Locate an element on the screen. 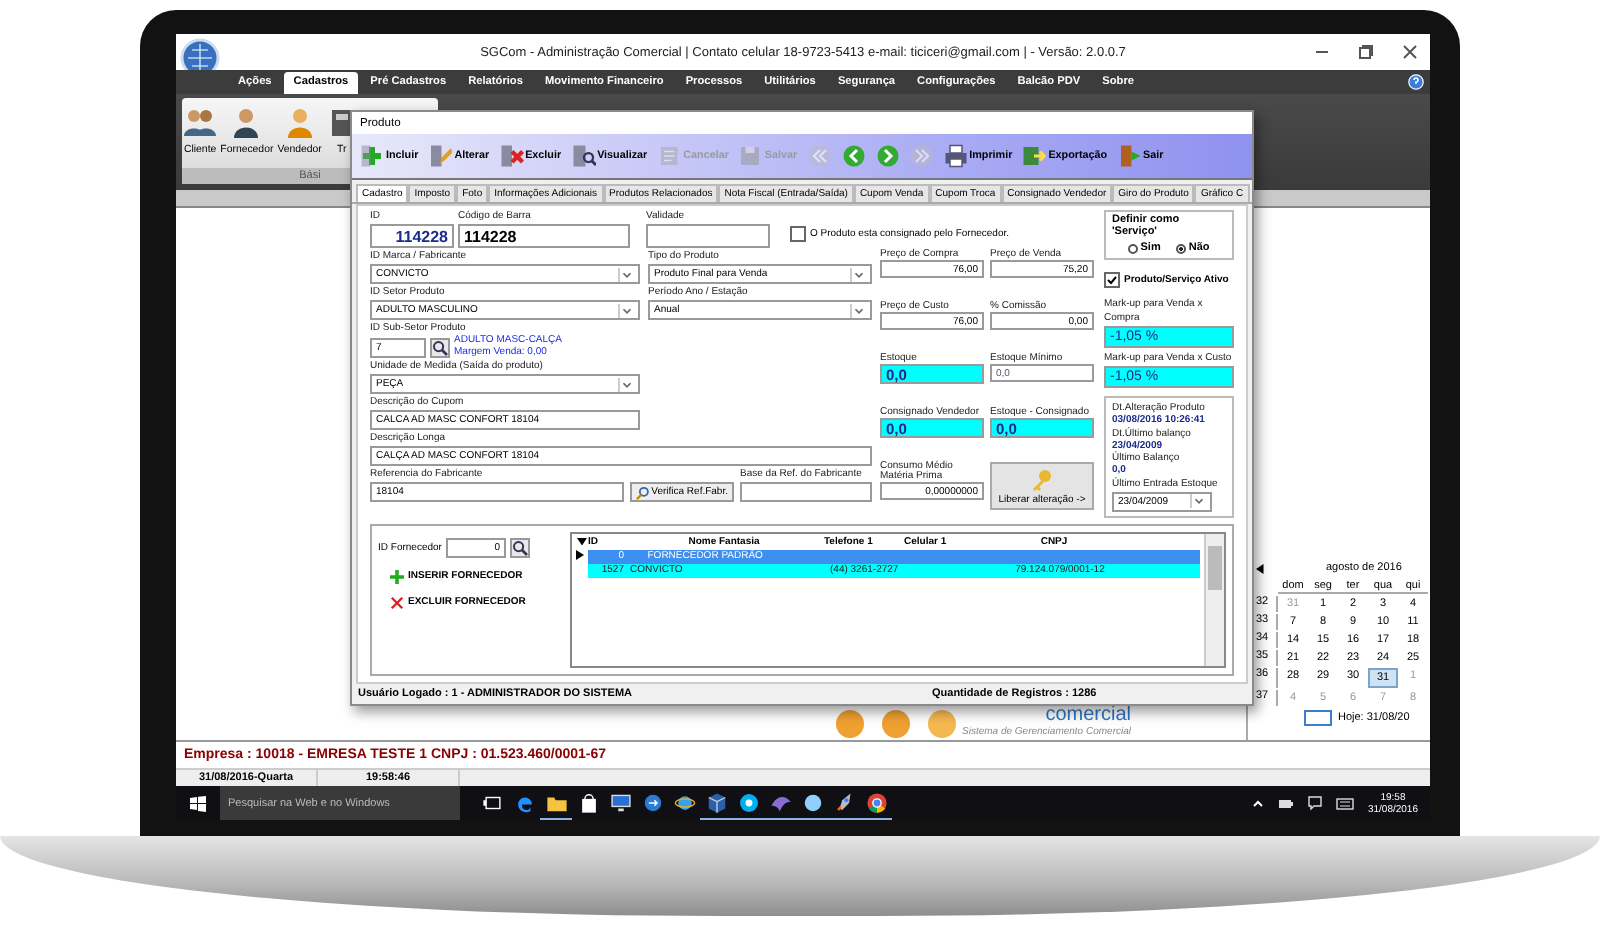 The height and width of the screenshot is (934, 1600). magnifier-document-icon is located at coordinates (583, 156).